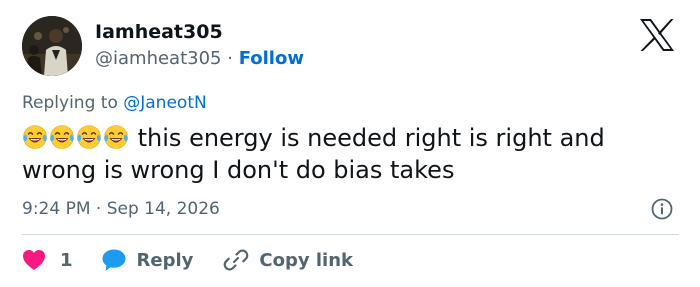 Image resolution: width=700 pixels, height=287 pixels. I want to click on tweet-time: 9:24 PM, so click(56, 209).